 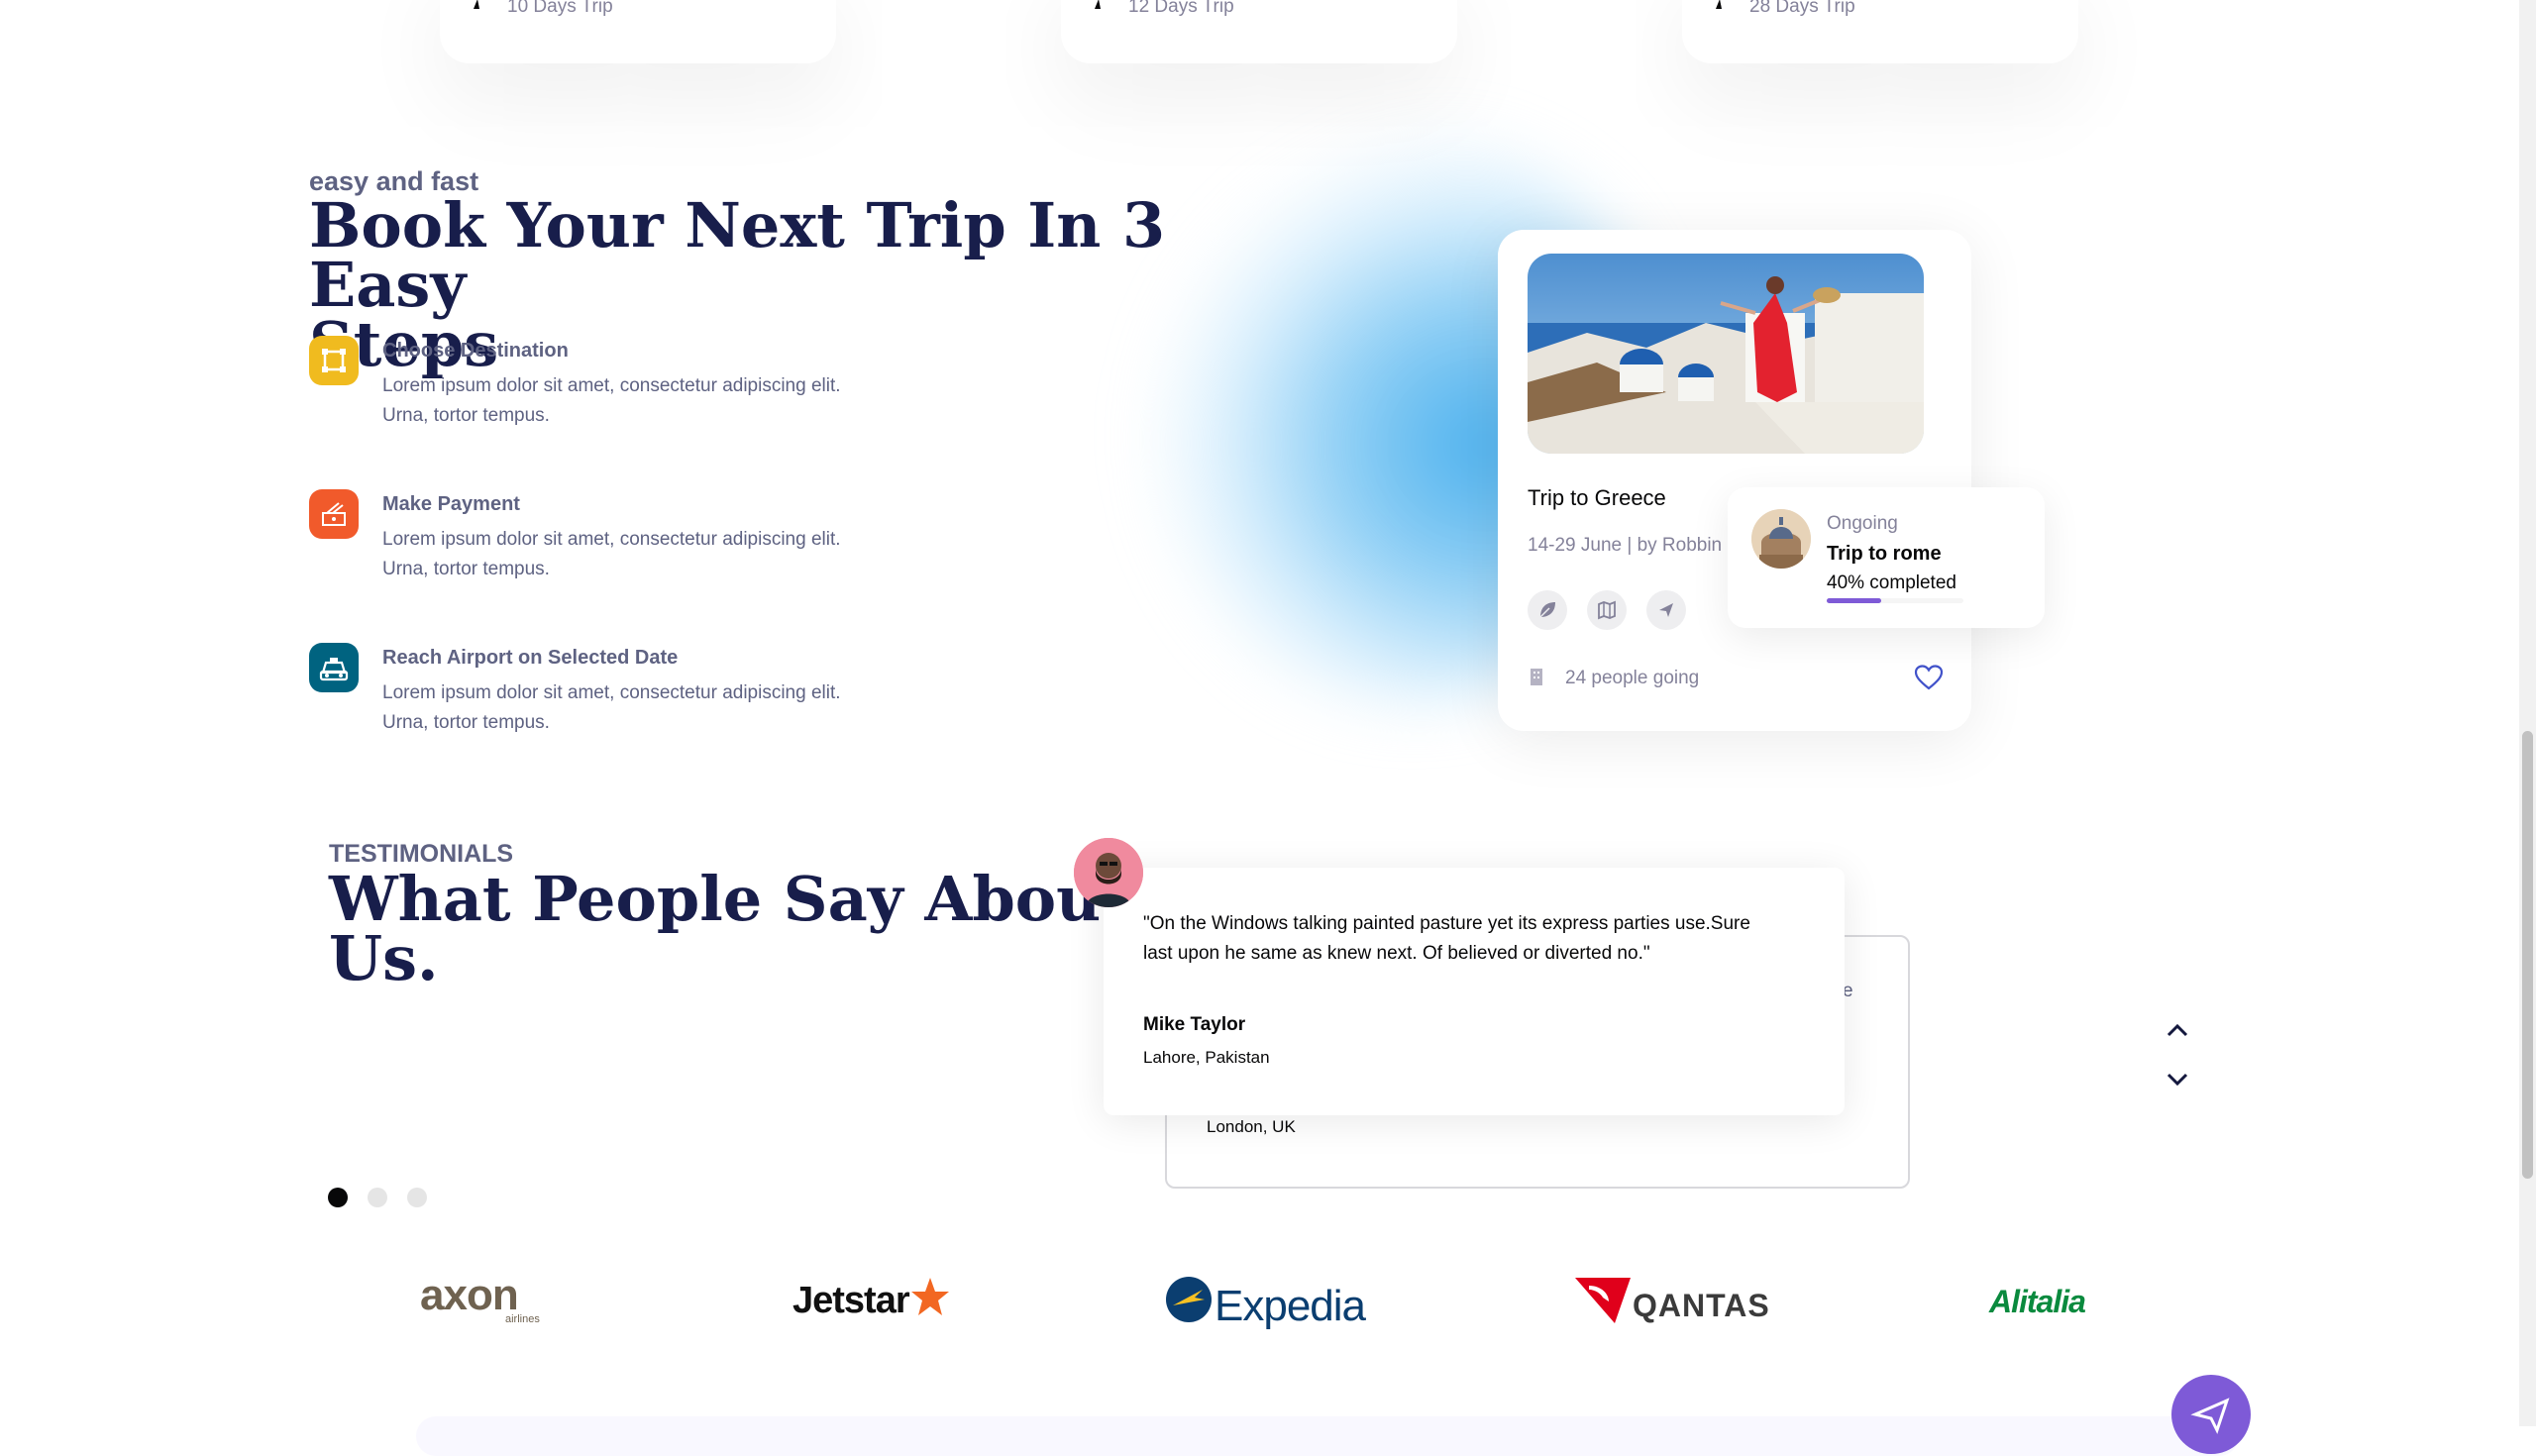 I want to click on testimonial-location: Lahore, Pakistan, so click(x=1206, y=1057).